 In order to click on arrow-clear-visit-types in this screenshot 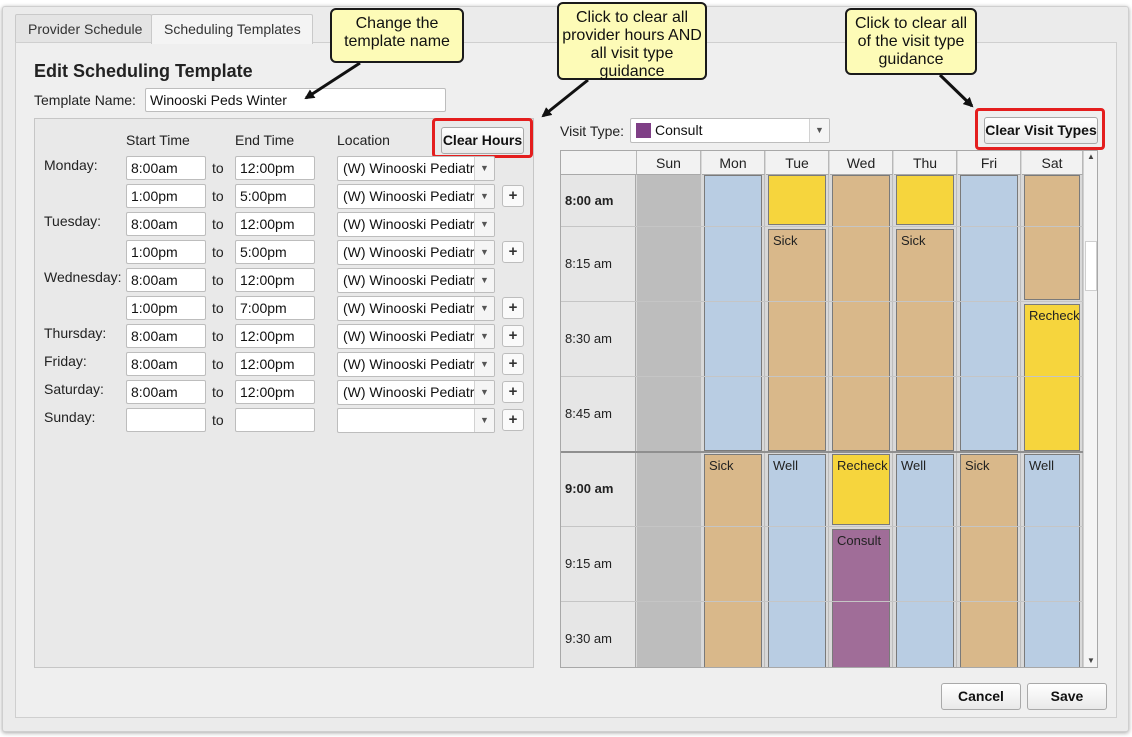, I will do `click(956, 90)`.